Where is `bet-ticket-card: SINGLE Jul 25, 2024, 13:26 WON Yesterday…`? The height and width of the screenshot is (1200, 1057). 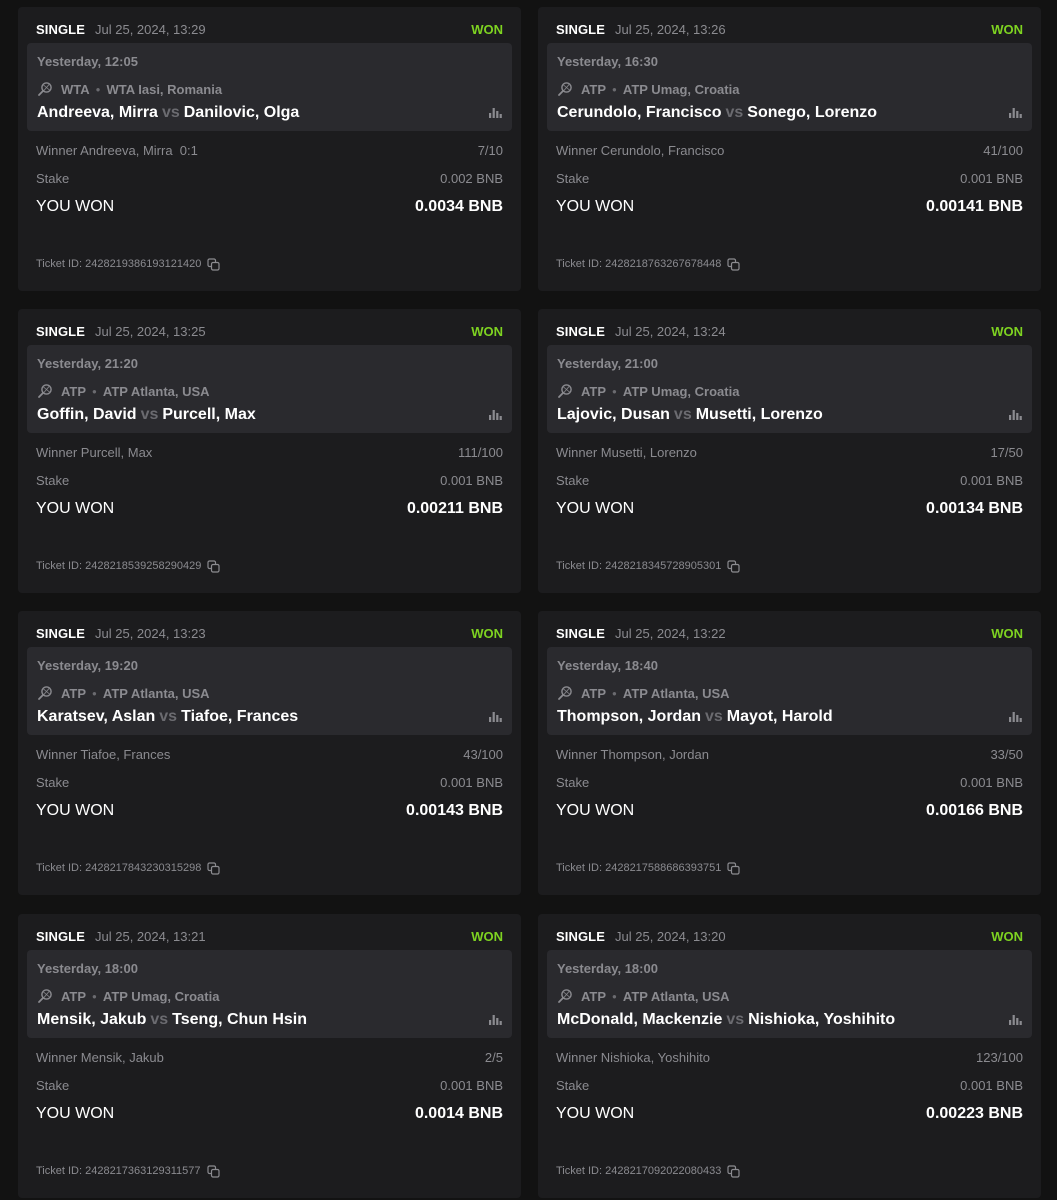
bet-ticket-card: SINGLE Jul 25, 2024, 13:26 WON Yesterday… is located at coordinates (789, 149).